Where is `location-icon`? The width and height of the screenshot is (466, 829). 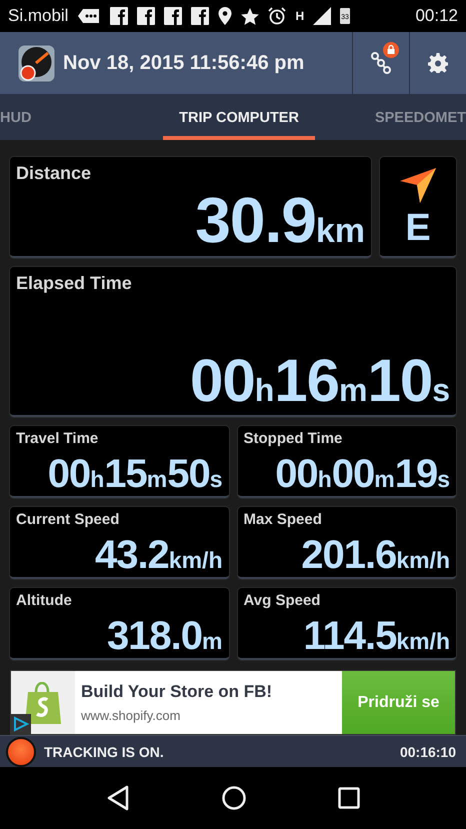 location-icon is located at coordinates (225, 16).